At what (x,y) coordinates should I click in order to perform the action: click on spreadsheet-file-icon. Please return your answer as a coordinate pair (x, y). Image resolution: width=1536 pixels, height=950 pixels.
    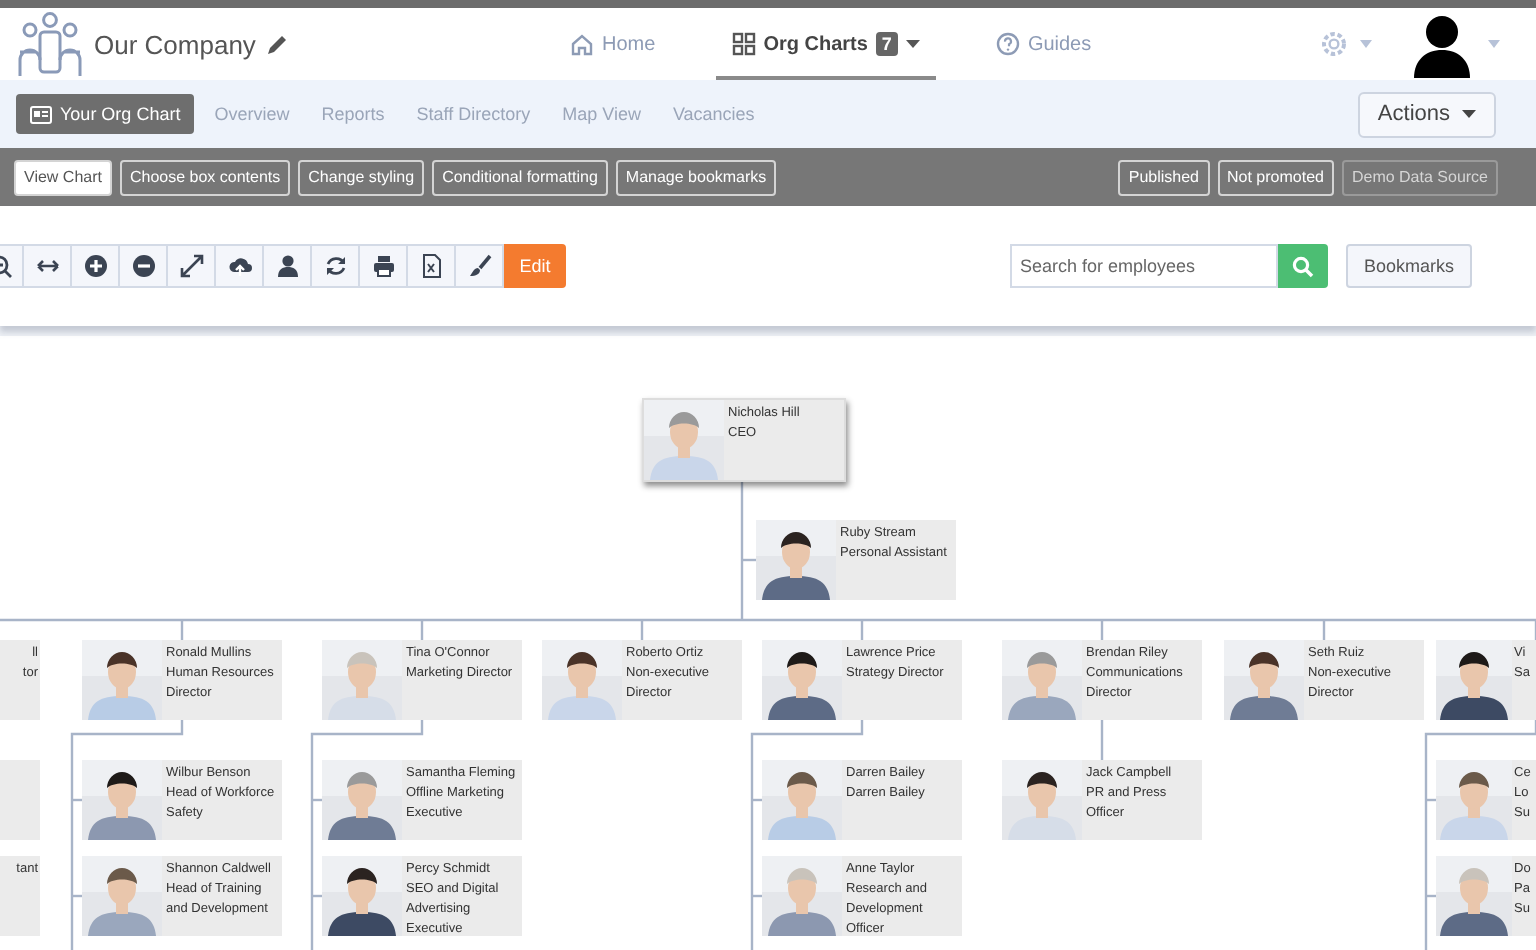
    Looking at the image, I should click on (431, 266).